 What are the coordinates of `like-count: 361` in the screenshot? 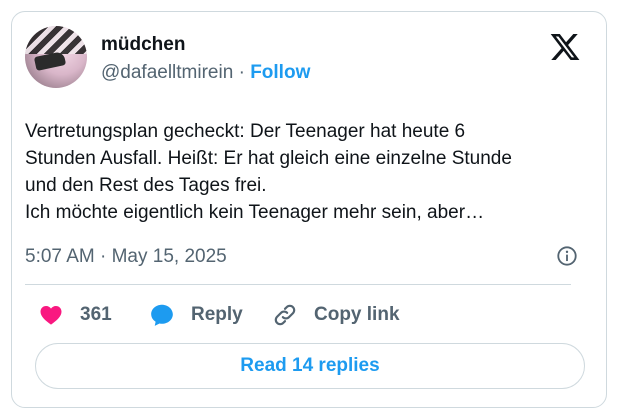 It's located at (96, 314).